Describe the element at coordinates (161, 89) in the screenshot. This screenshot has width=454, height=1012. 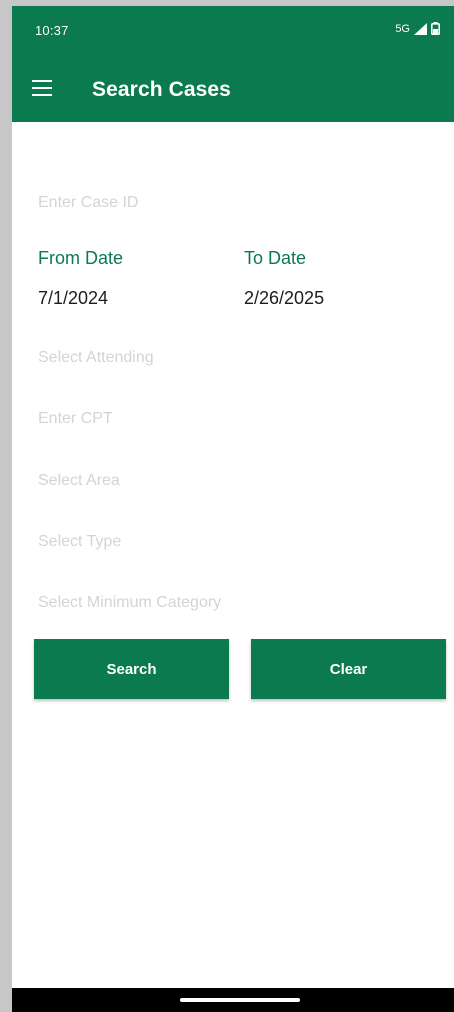
I see `page-title: Search Cases` at that location.